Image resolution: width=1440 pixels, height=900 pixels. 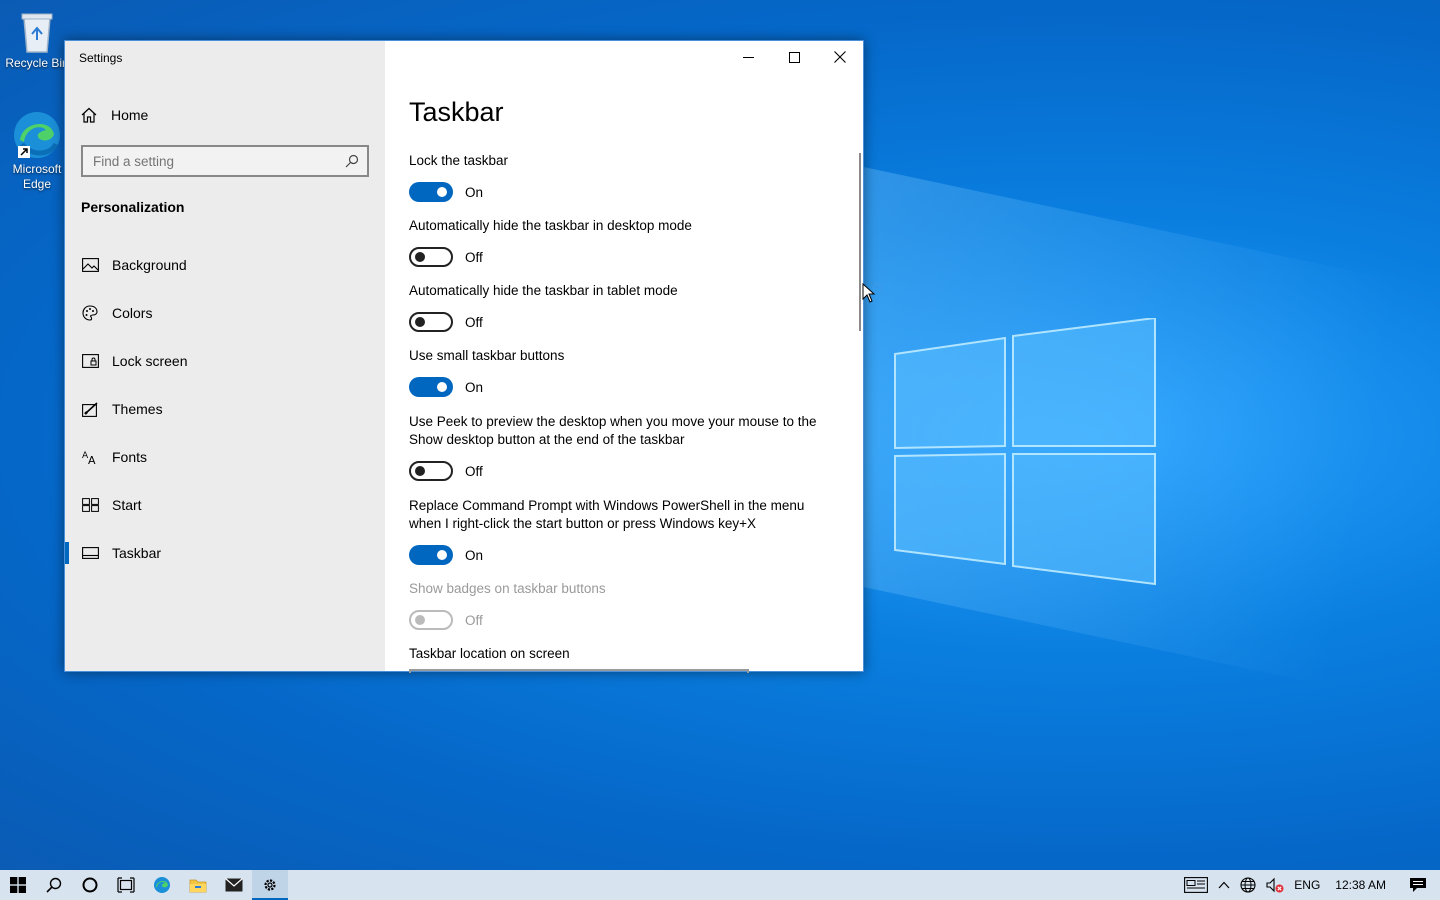 I want to click on setting-lock-taskbar: Lock the taskbar On, so click(x=624, y=177).